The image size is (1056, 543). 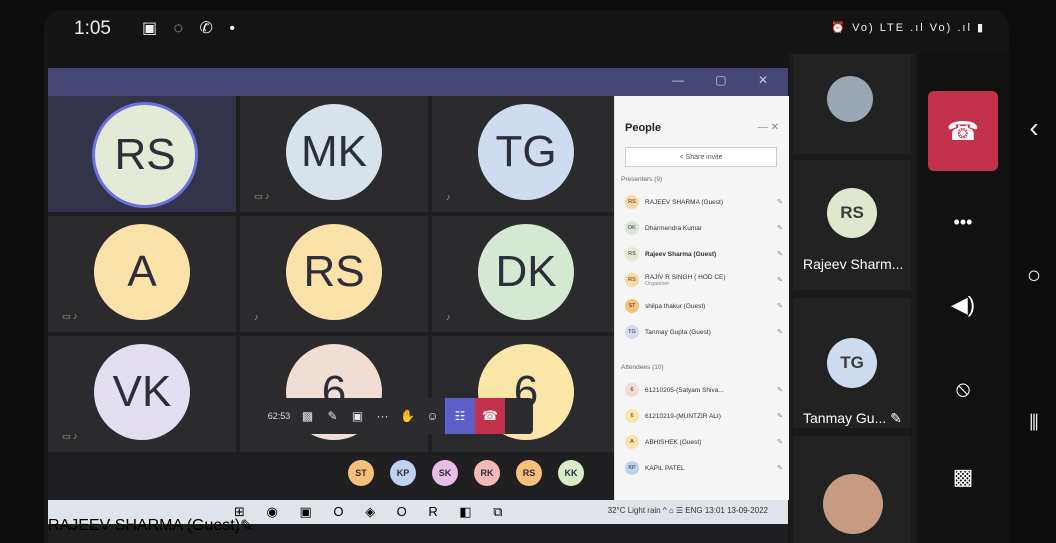 I want to click on participant-tile: RS ♪, so click(x=334, y=274).